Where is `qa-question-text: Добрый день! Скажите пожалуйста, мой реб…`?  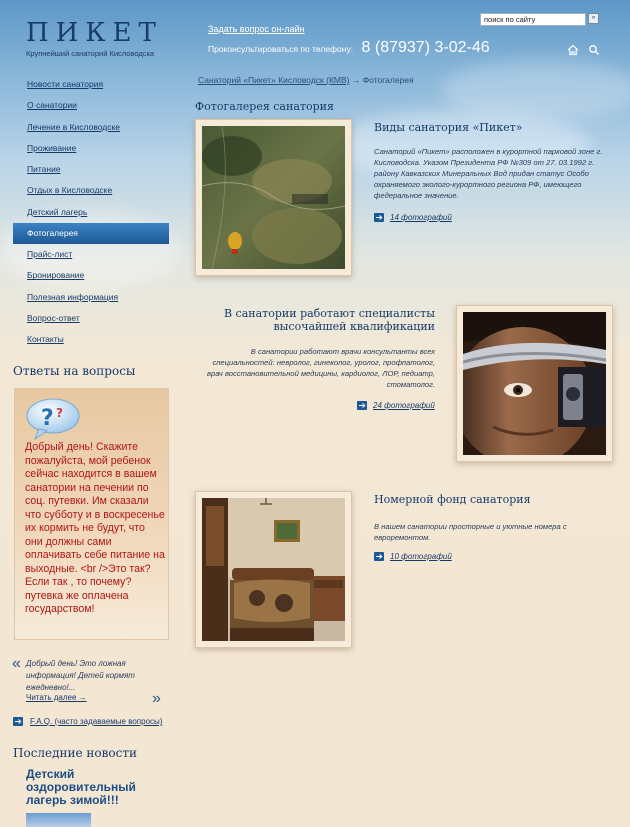
qa-question-text: Добрый день! Скажите пожалуйста, мой реб… is located at coordinates (95, 528).